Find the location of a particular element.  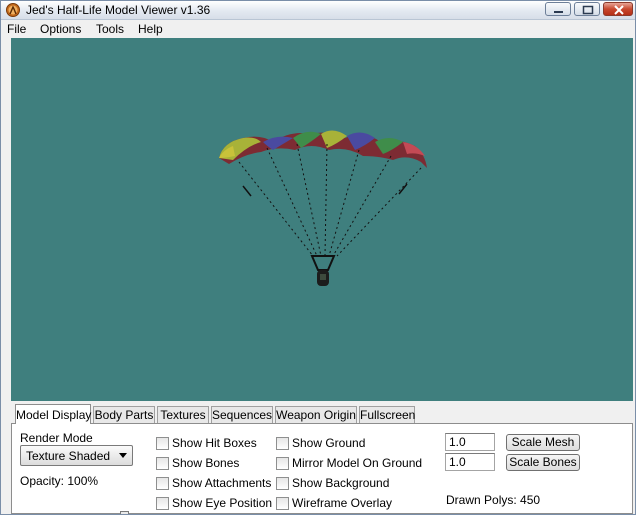

show-eye-position-label: Show Eye Position is located at coordinates (222, 503).